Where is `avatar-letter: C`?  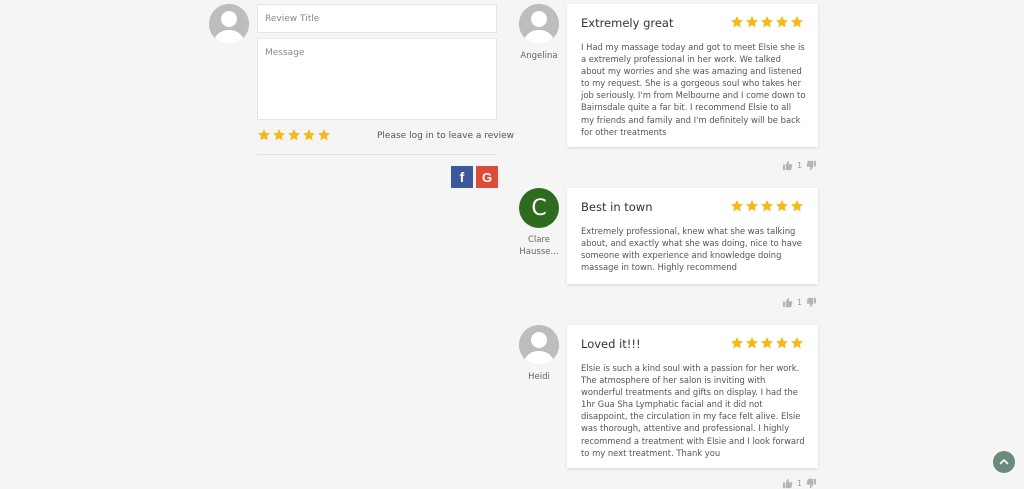 avatar-letter: C is located at coordinates (539, 208).